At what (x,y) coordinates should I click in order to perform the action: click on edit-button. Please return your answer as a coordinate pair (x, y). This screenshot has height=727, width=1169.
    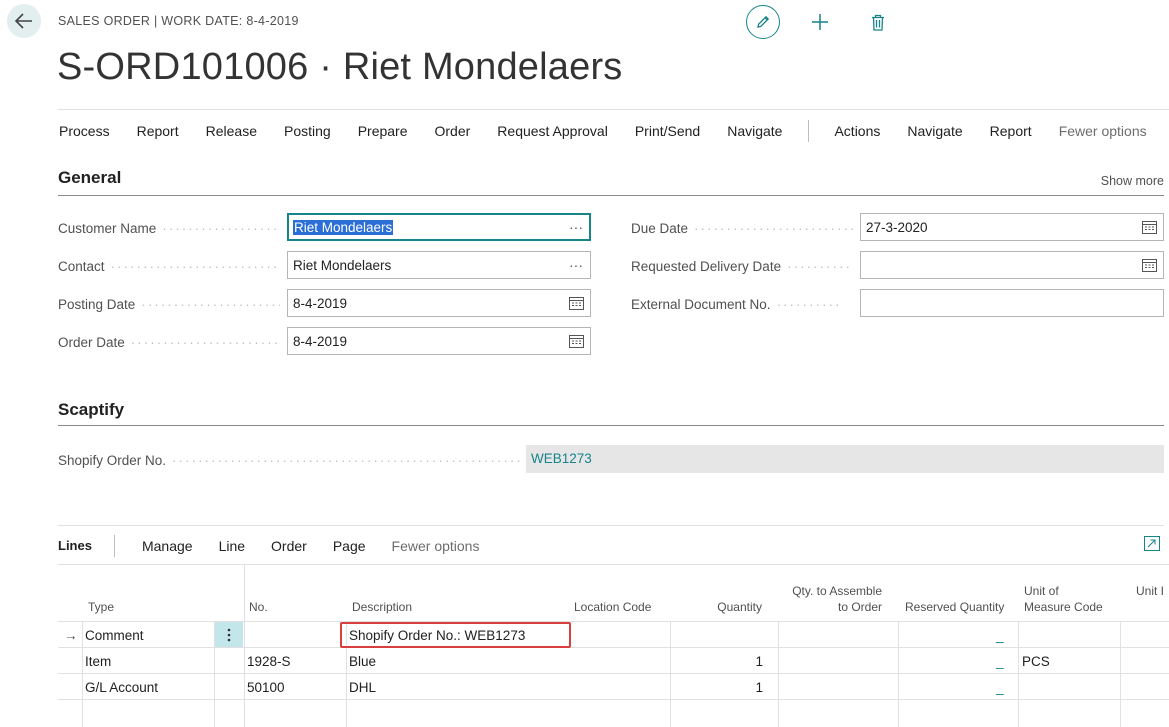
    Looking at the image, I should click on (763, 22).